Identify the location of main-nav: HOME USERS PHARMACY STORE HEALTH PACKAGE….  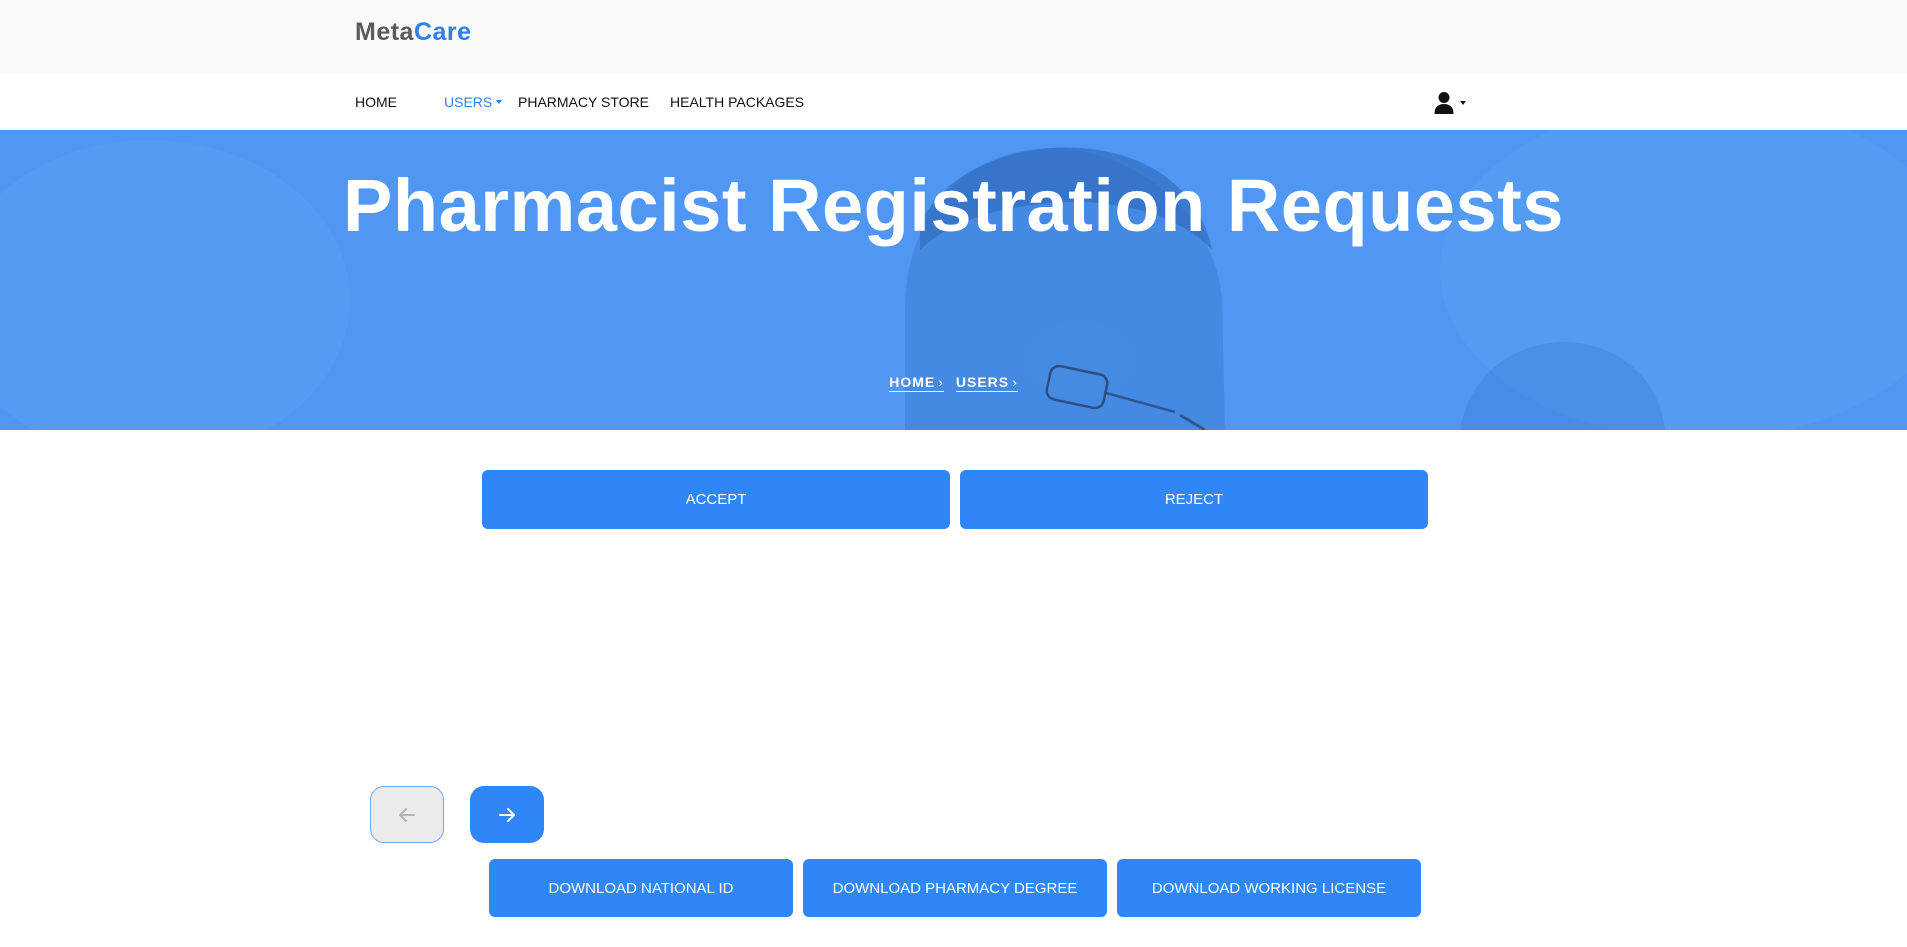
(953, 102).